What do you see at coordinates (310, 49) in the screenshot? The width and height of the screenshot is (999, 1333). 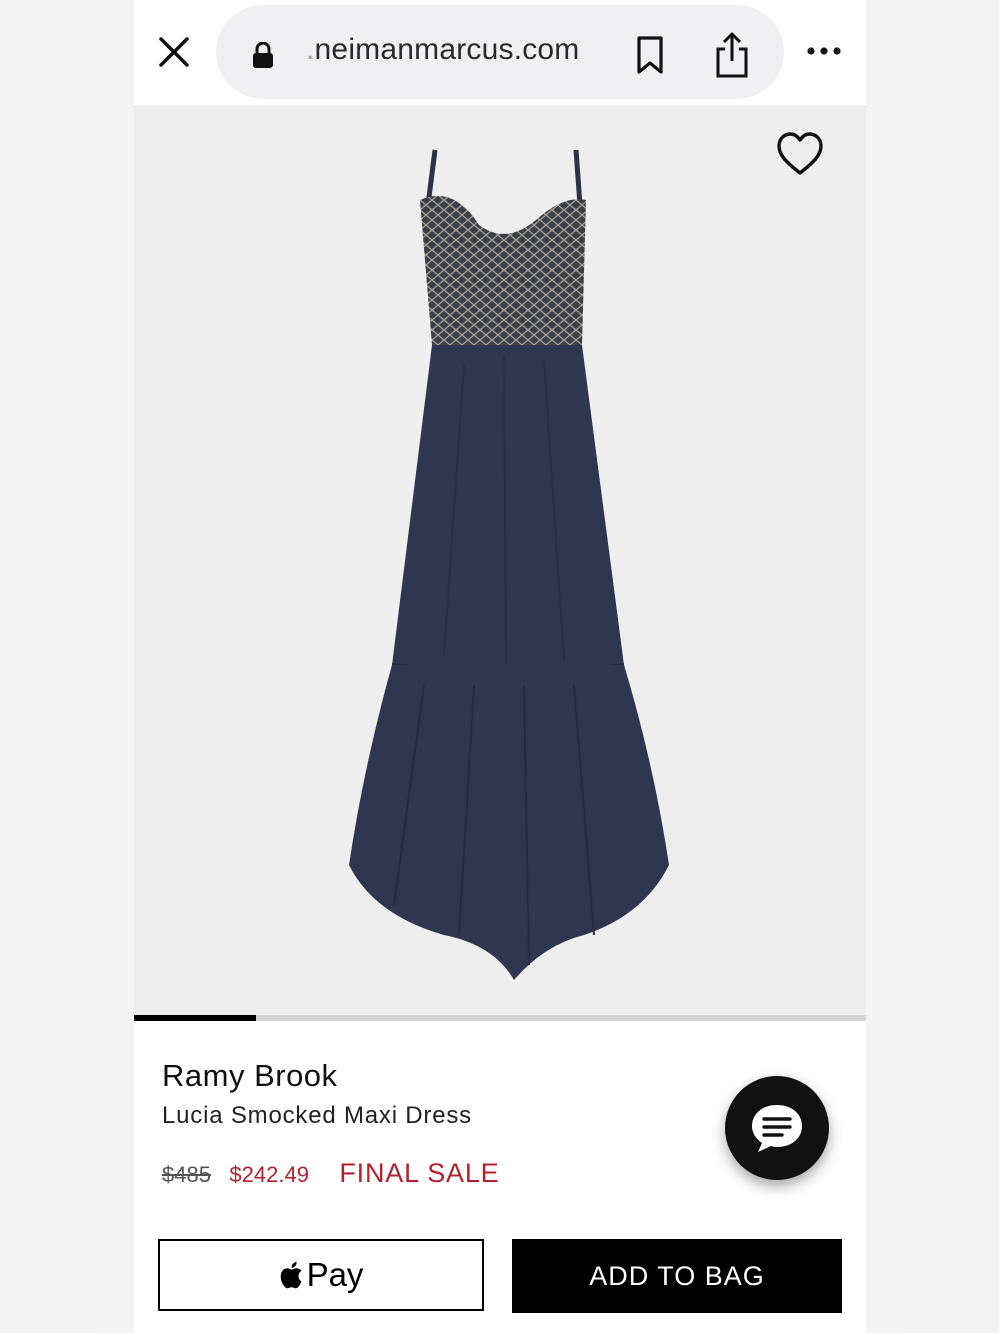 I see `url-prefix: .` at bounding box center [310, 49].